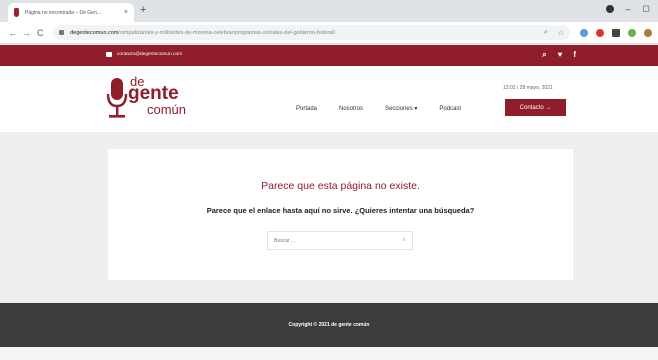 The width and height of the screenshot is (658, 360). Describe the element at coordinates (535, 107) in the screenshot. I see `contact-button: Contacto →` at that location.